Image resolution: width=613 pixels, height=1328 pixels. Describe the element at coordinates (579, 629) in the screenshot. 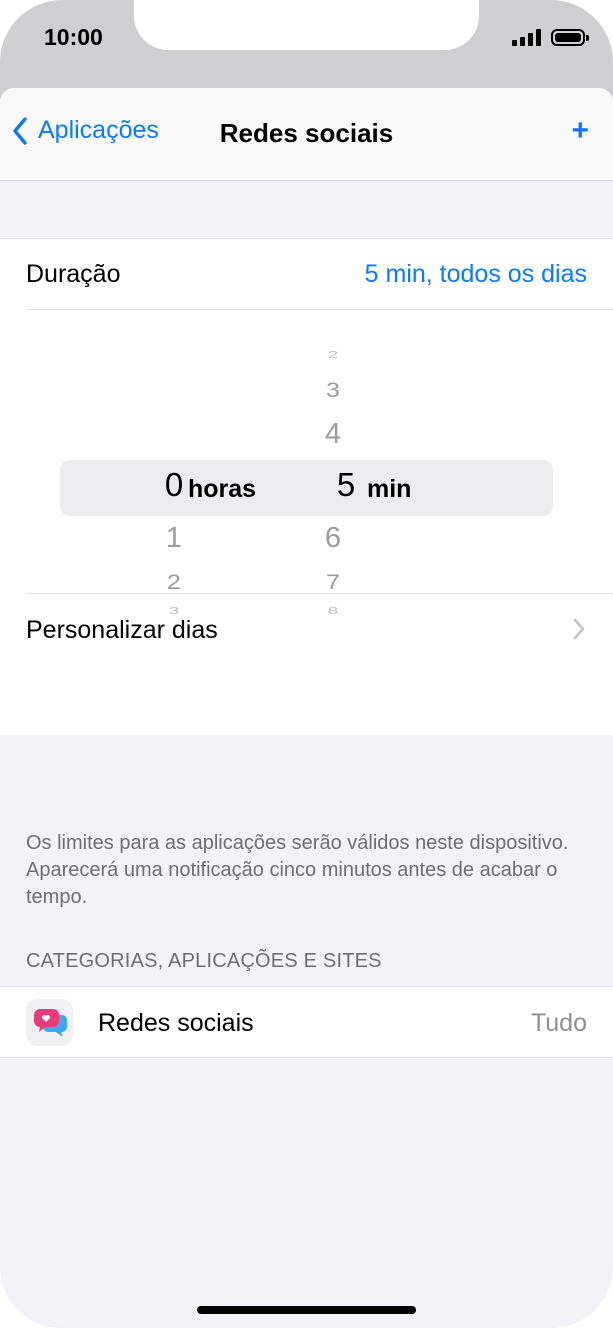

I see `chevron-right-icon` at that location.